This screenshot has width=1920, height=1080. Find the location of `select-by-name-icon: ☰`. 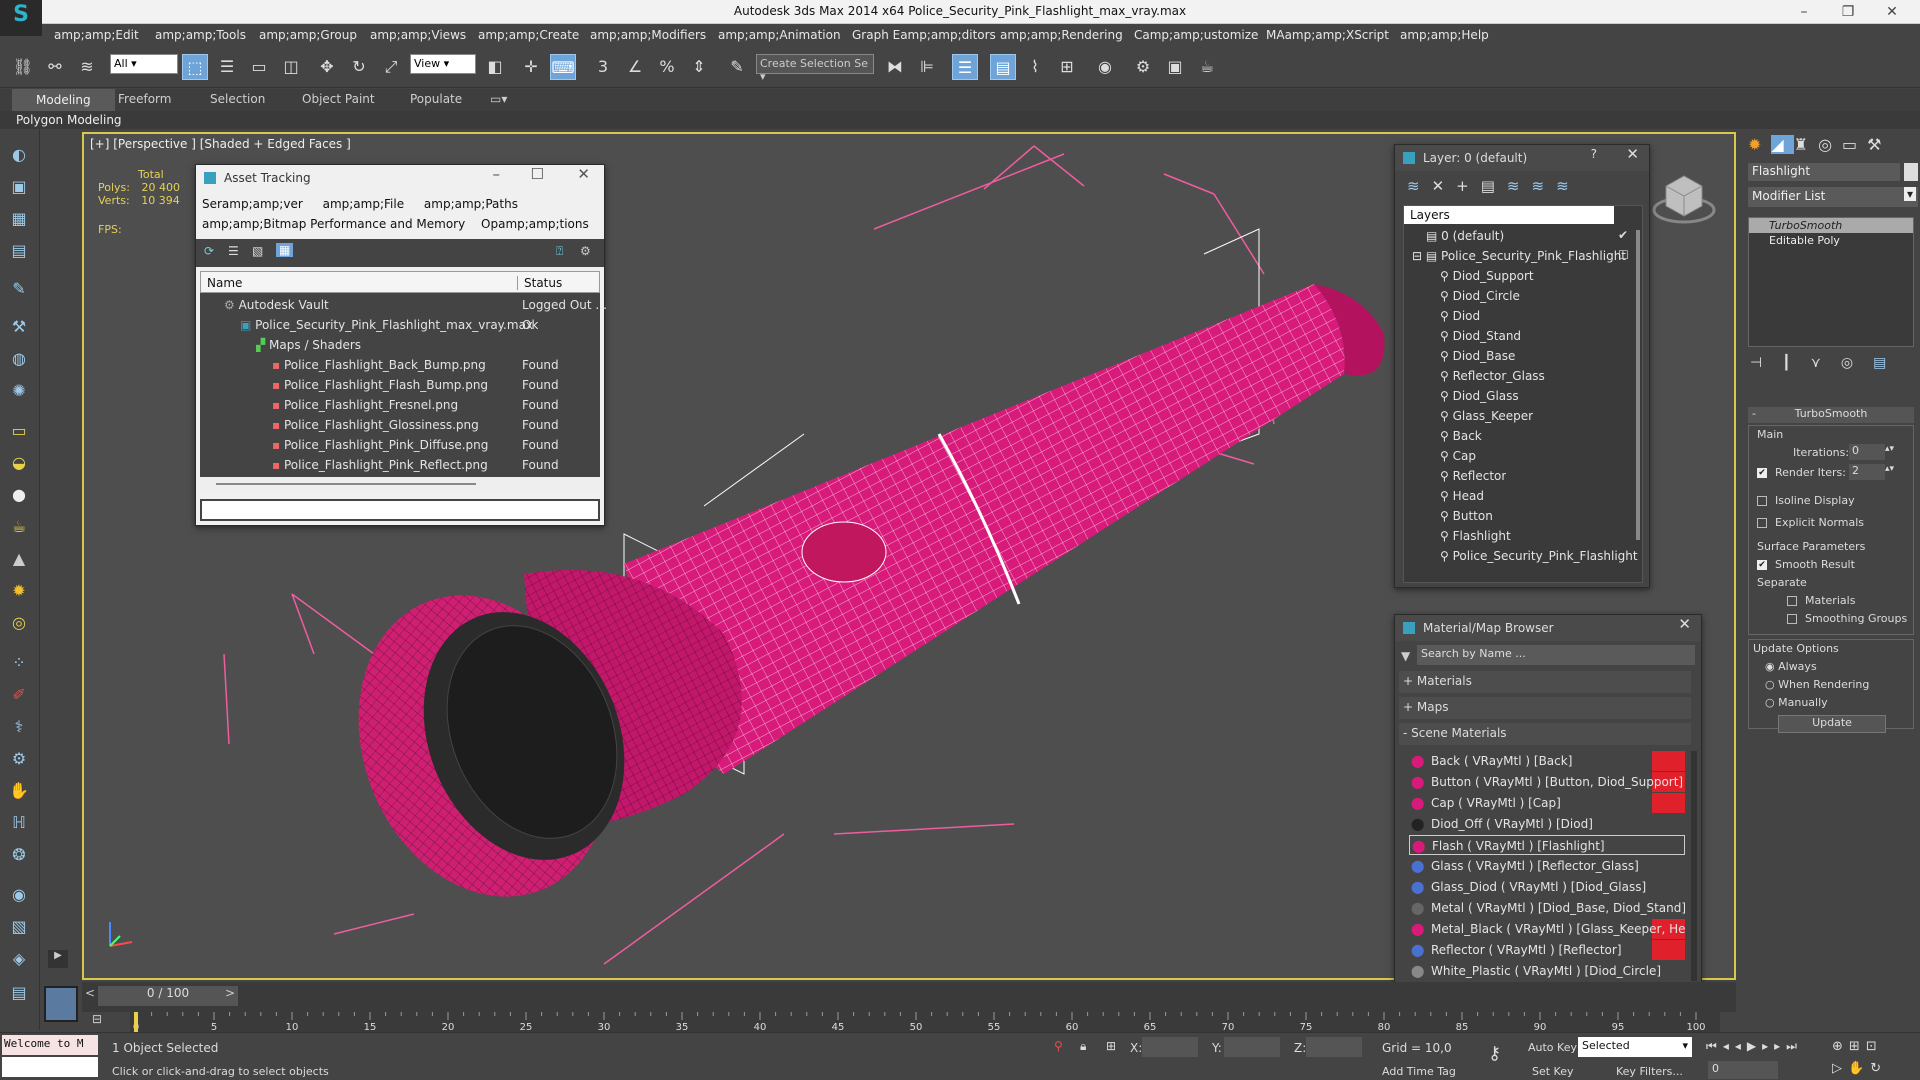

select-by-name-icon: ☰ is located at coordinates (227, 67).